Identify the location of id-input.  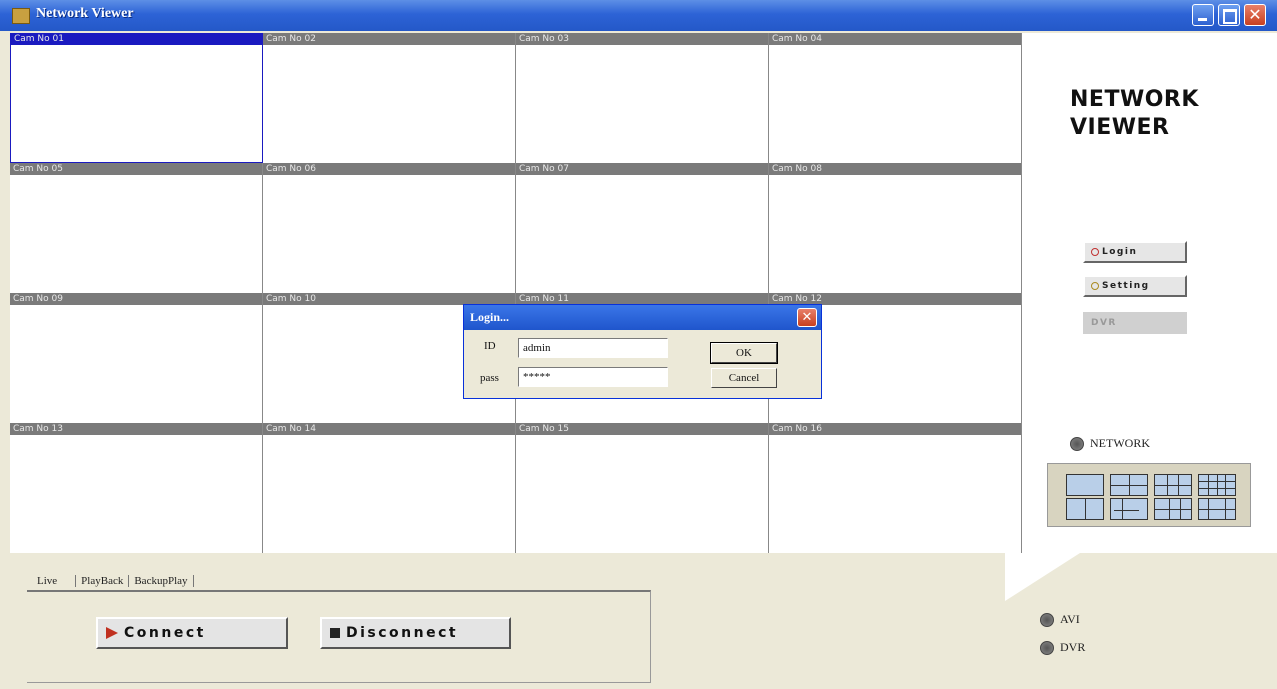
(593, 348).